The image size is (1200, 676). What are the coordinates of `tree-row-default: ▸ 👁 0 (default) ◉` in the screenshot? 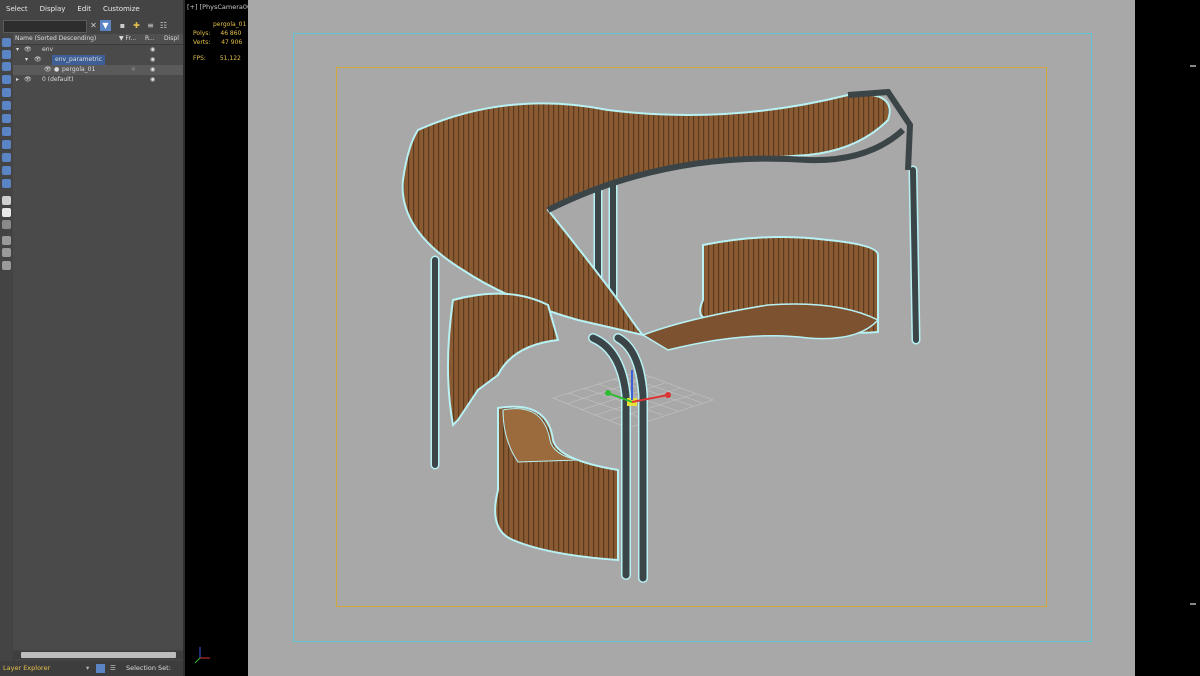 It's located at (98, 80).